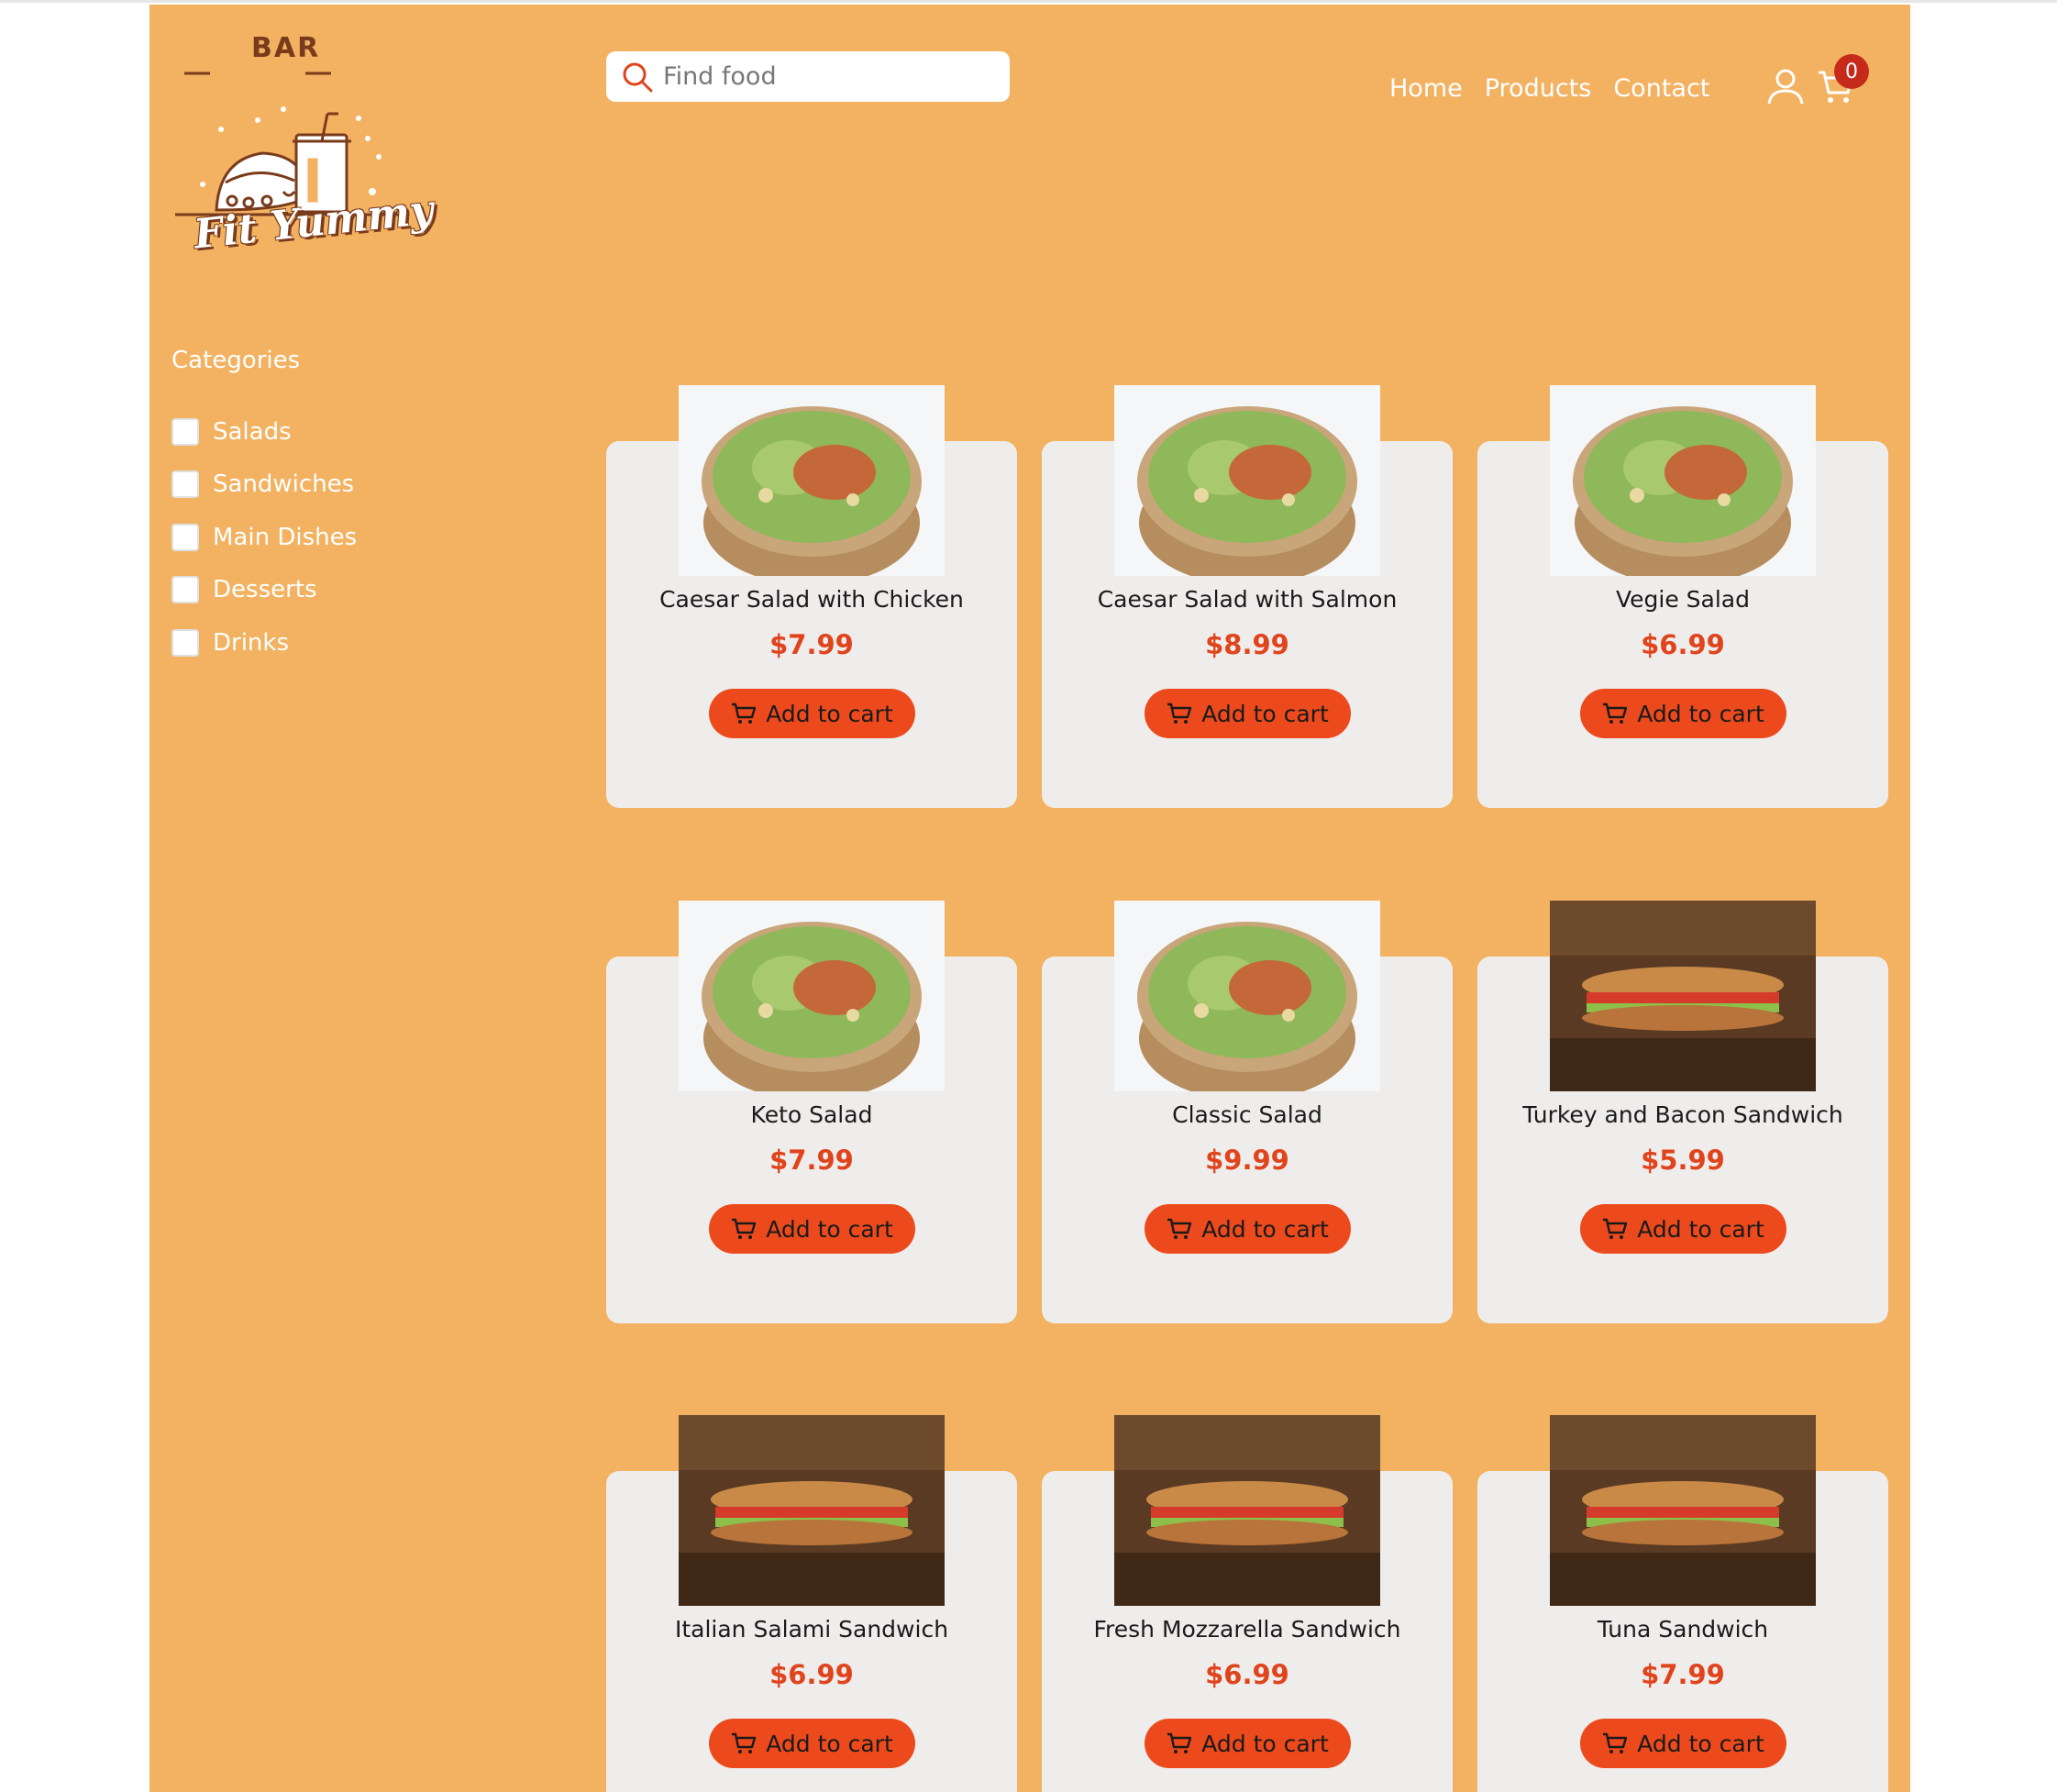 The image size is (2057, 1792). I want to click on category-label: Sandwiches, so click(284, 484).